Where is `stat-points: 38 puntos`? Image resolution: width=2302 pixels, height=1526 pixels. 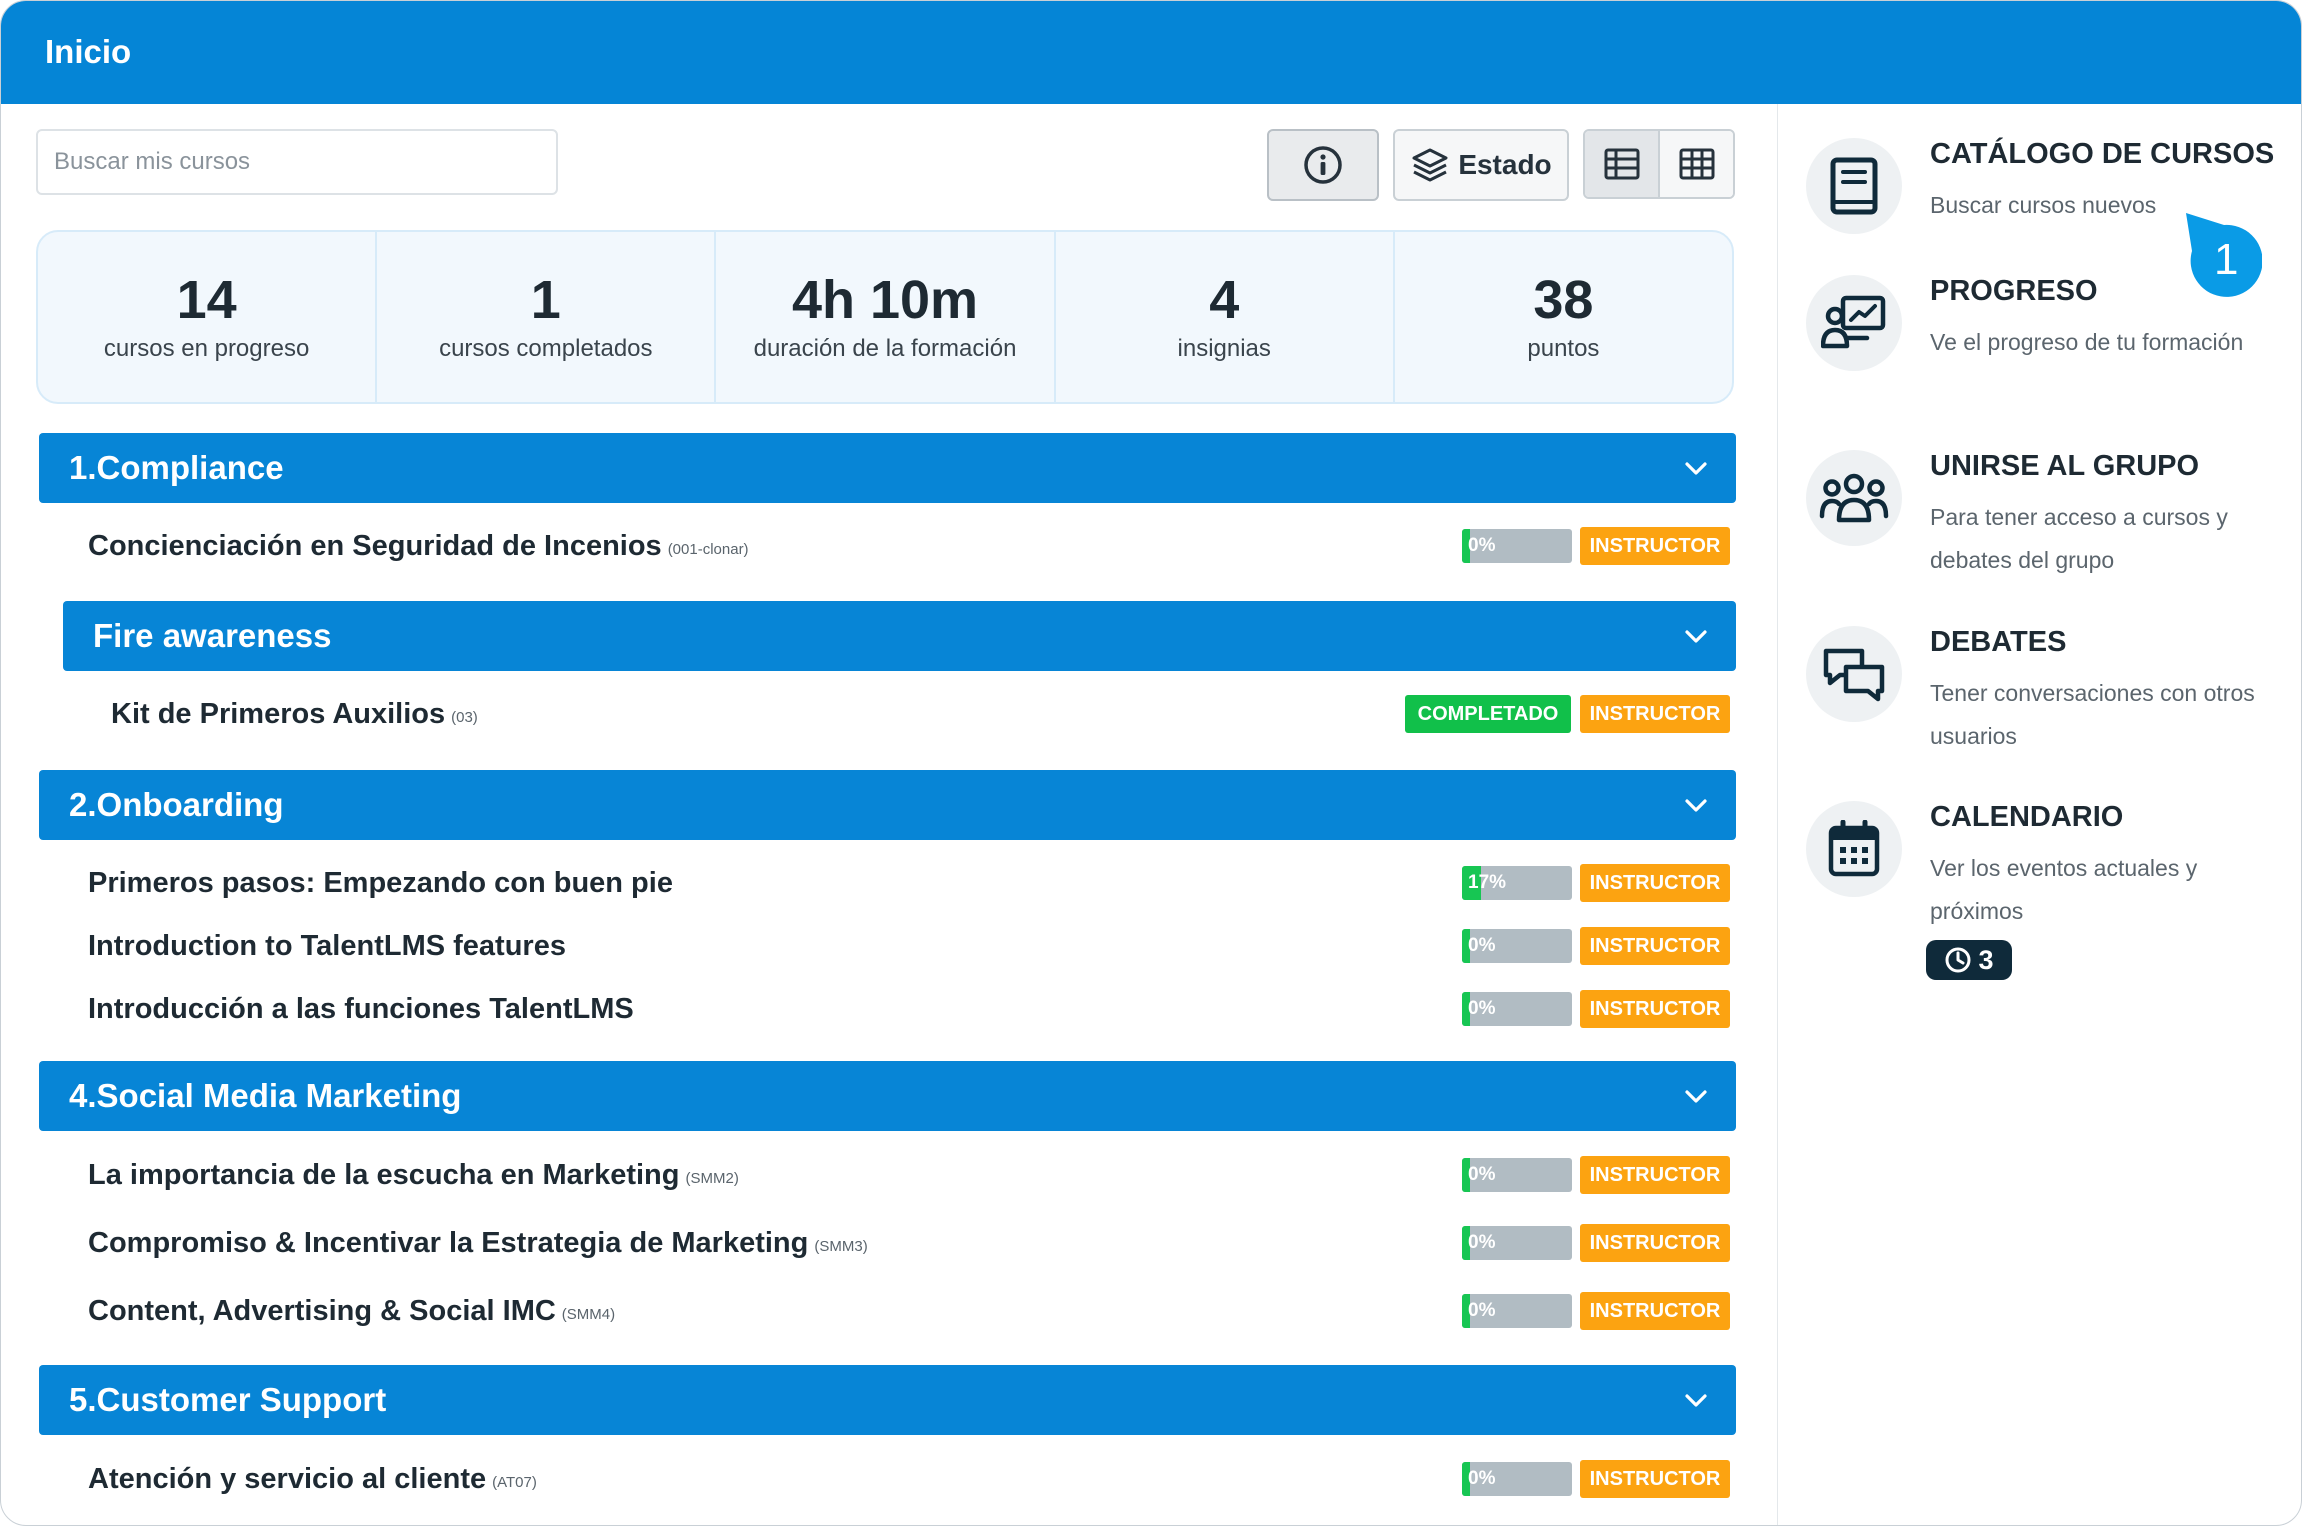
stat-points: 38 puntos is located at coordinates (1563, 317).